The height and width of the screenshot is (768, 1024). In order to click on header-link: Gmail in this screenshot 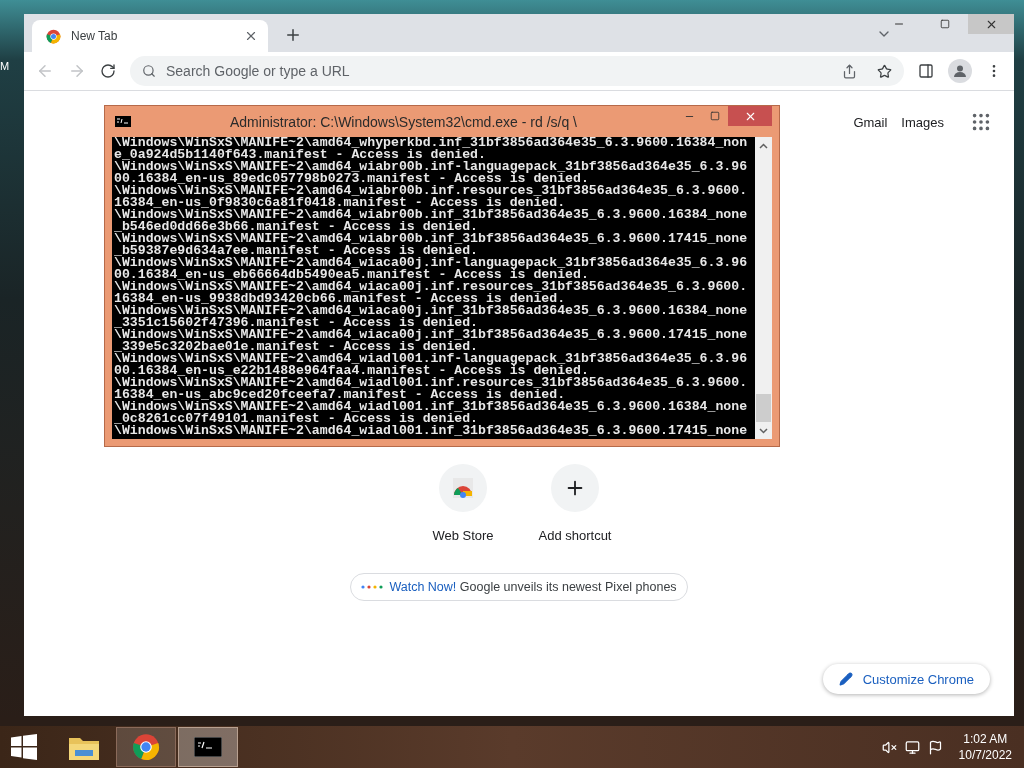, I will do `click(870, 122)`.